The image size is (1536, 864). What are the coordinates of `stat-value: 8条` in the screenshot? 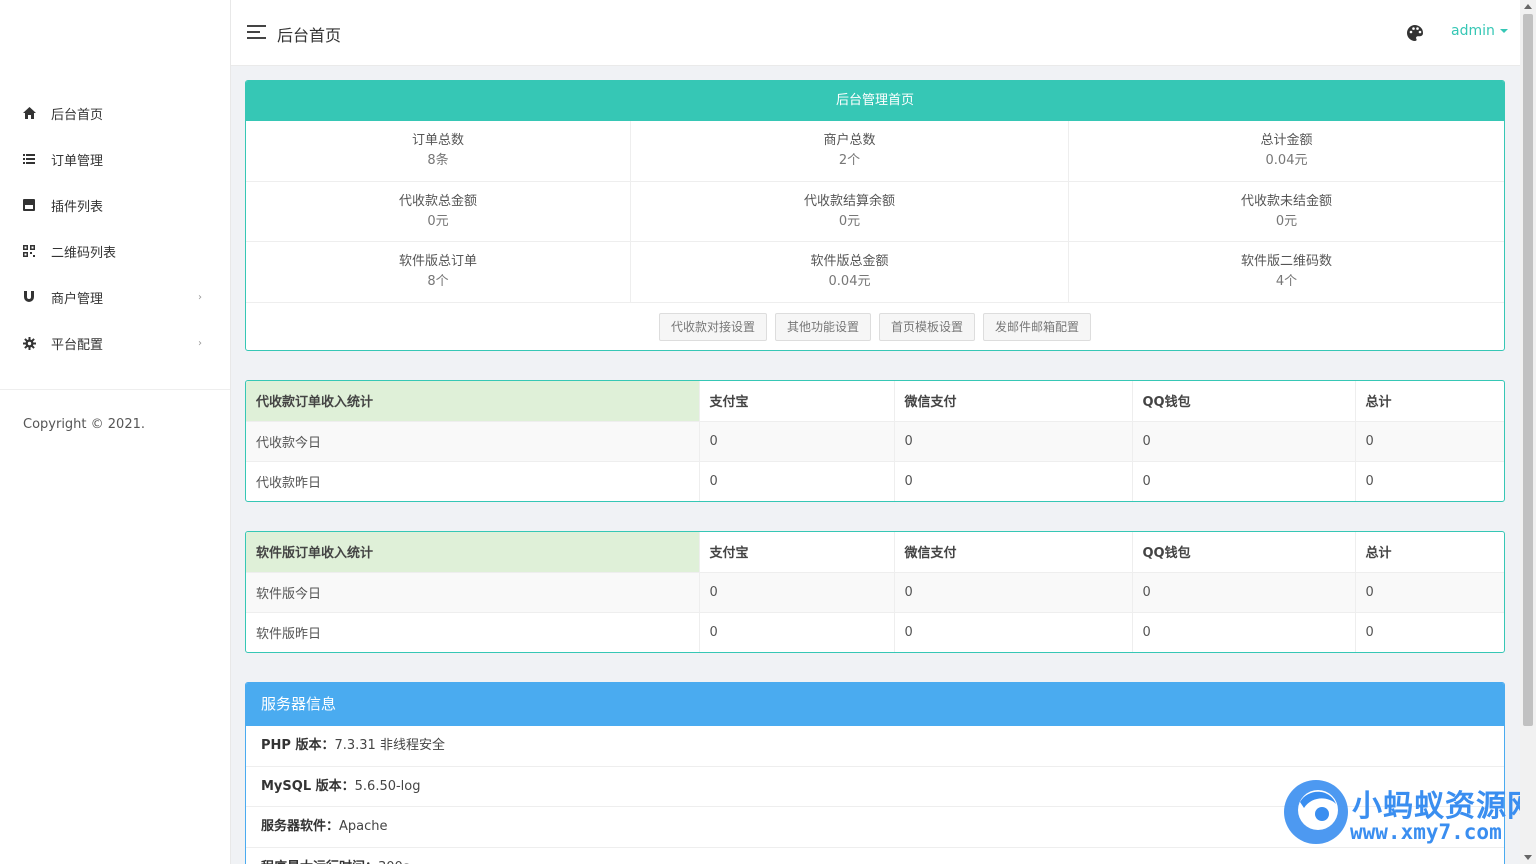 It's located at (438, 160).